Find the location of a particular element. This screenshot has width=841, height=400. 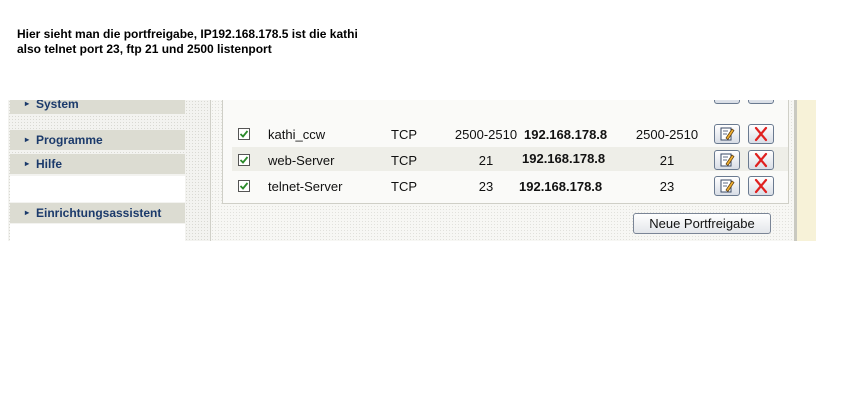

sidebar-item-system: ▸ System is located at coordinates (97, 107).